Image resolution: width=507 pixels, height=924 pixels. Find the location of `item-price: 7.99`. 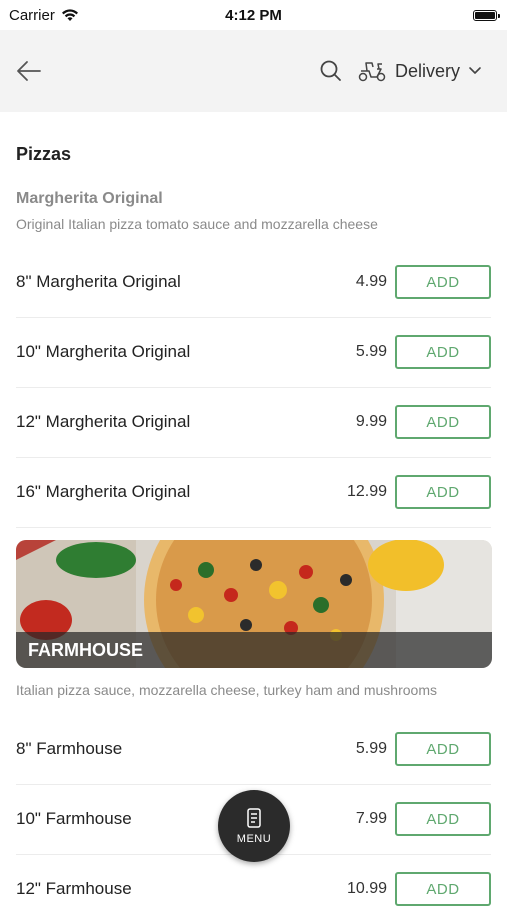

item-price: 7.99 is located at coordinates (371, 818).